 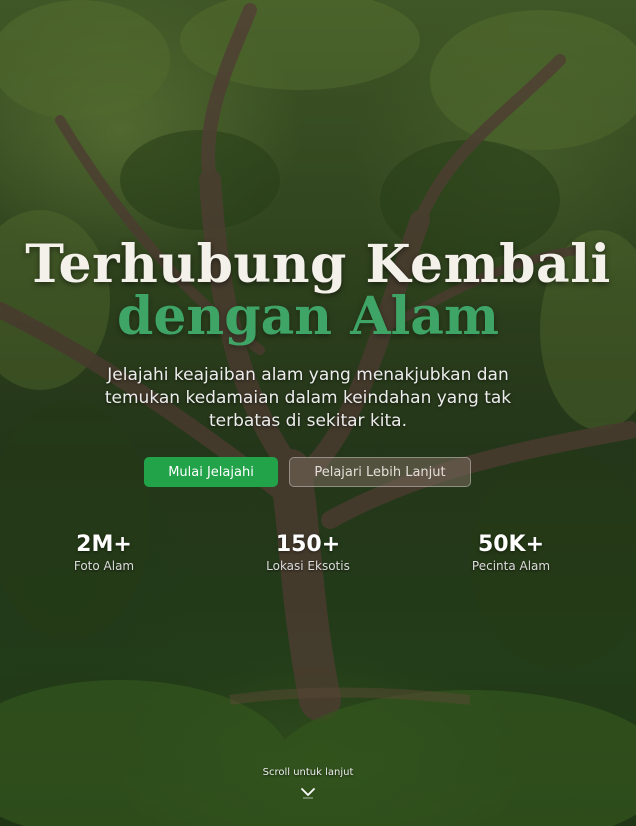 I want to click on stat-label: Lokasi Eksotis, so click(x=308, y=566).